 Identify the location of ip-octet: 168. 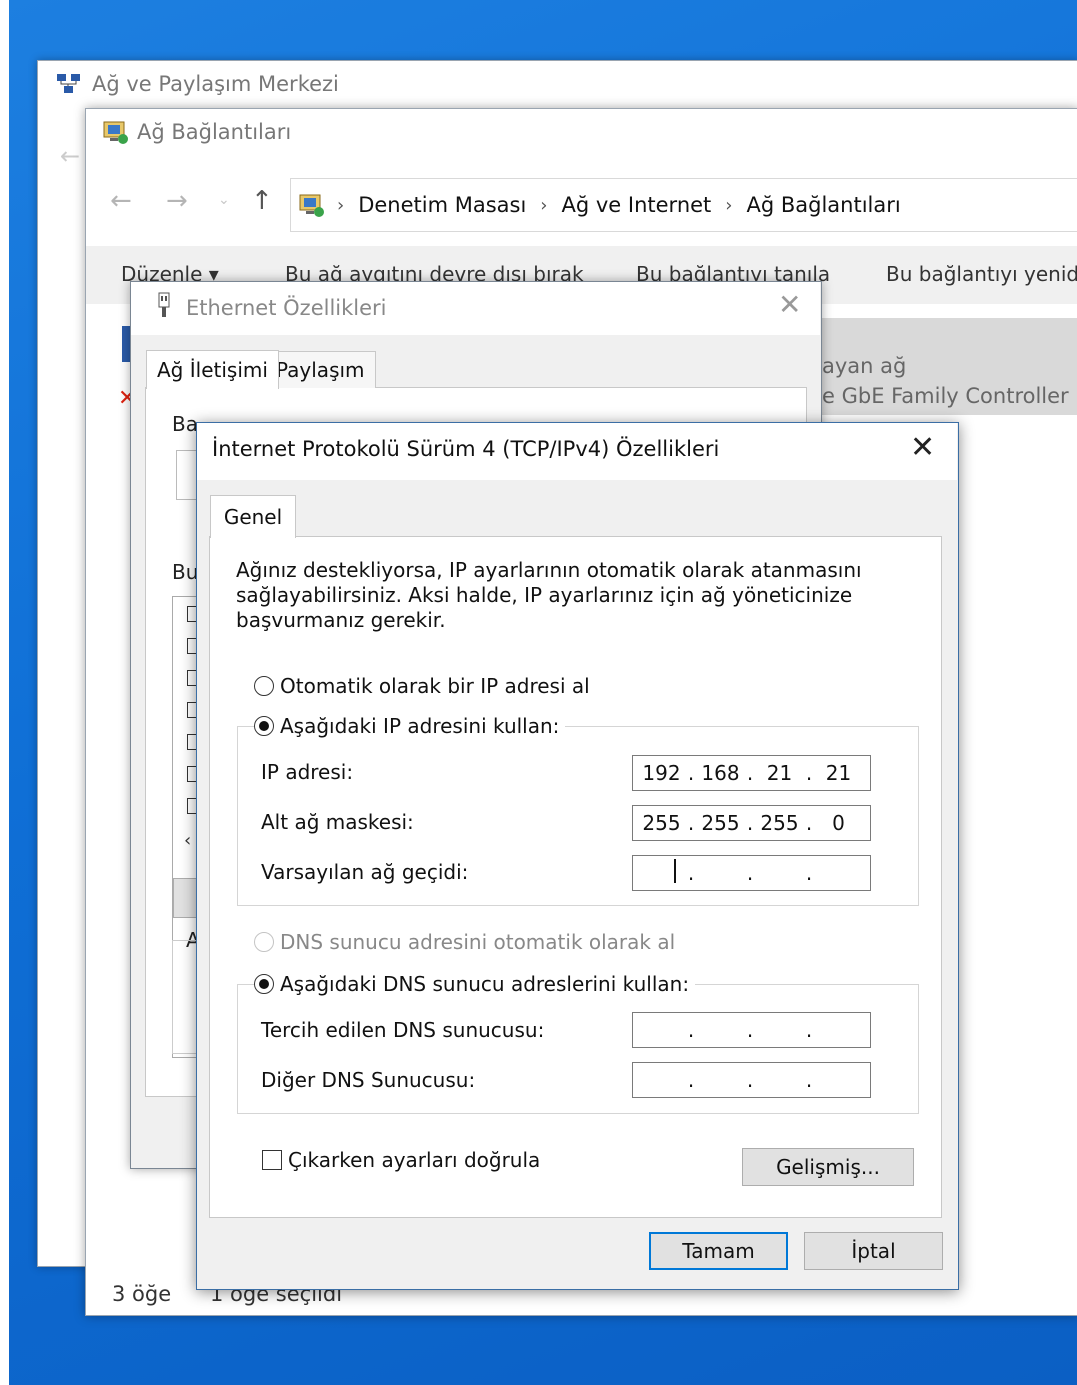
(720, 773).